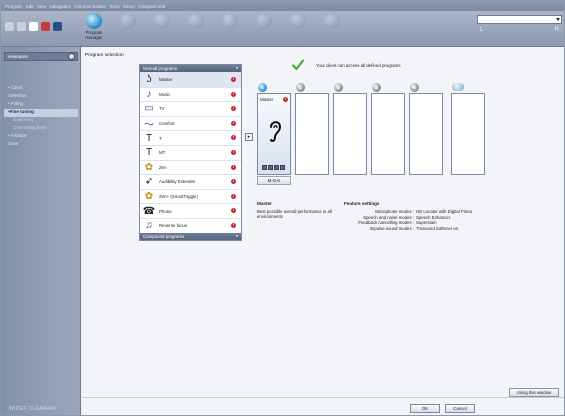 The height and width of the screenshot is (416, 565). I want to click on menu-item: Edit, so click(30, 6).